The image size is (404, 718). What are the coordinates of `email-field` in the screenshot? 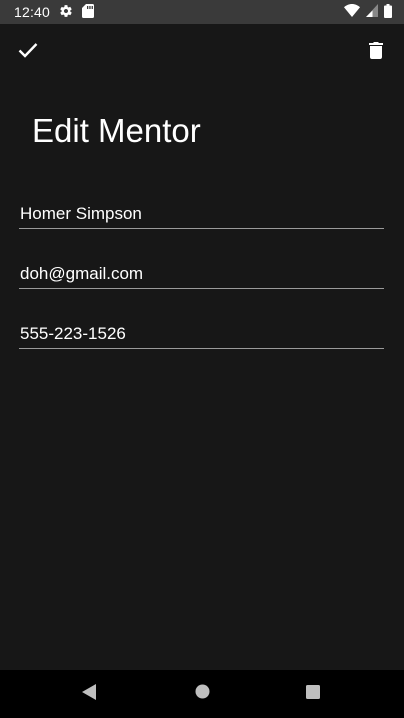 It's located at (201, 271).